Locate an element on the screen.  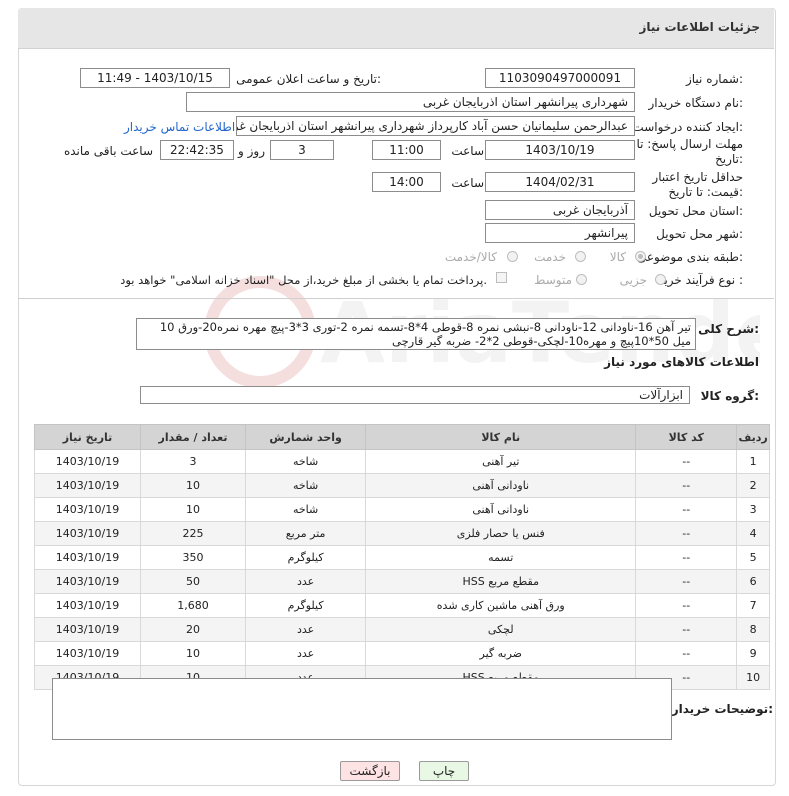
table-row: 8 -- لچکی عدد 20 1403/10/19 is located at coordinates (401, 629).